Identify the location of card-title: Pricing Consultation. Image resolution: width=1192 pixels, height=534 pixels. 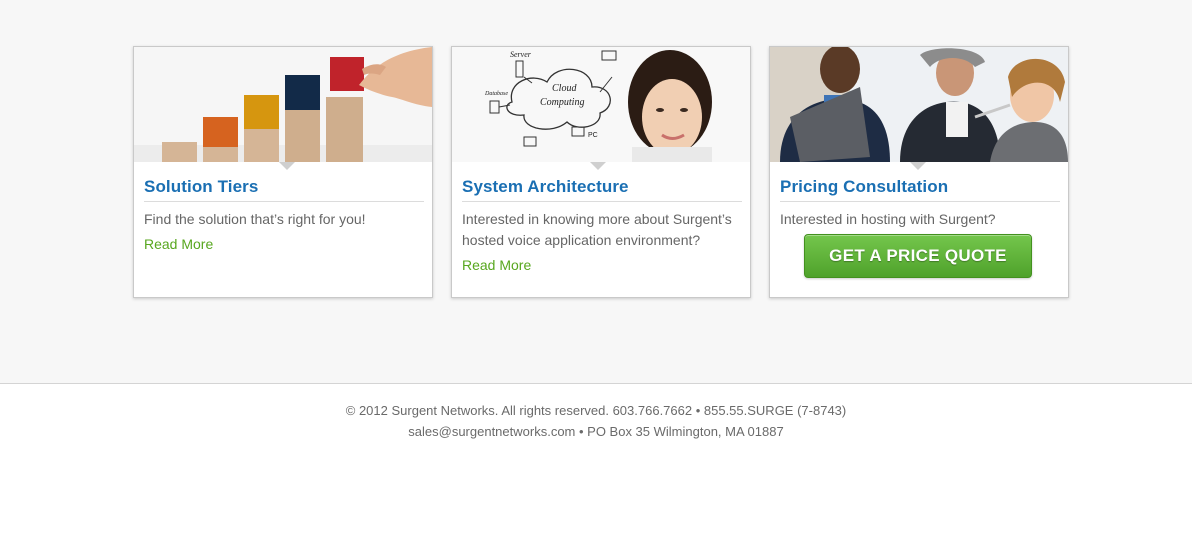
(864, 186).